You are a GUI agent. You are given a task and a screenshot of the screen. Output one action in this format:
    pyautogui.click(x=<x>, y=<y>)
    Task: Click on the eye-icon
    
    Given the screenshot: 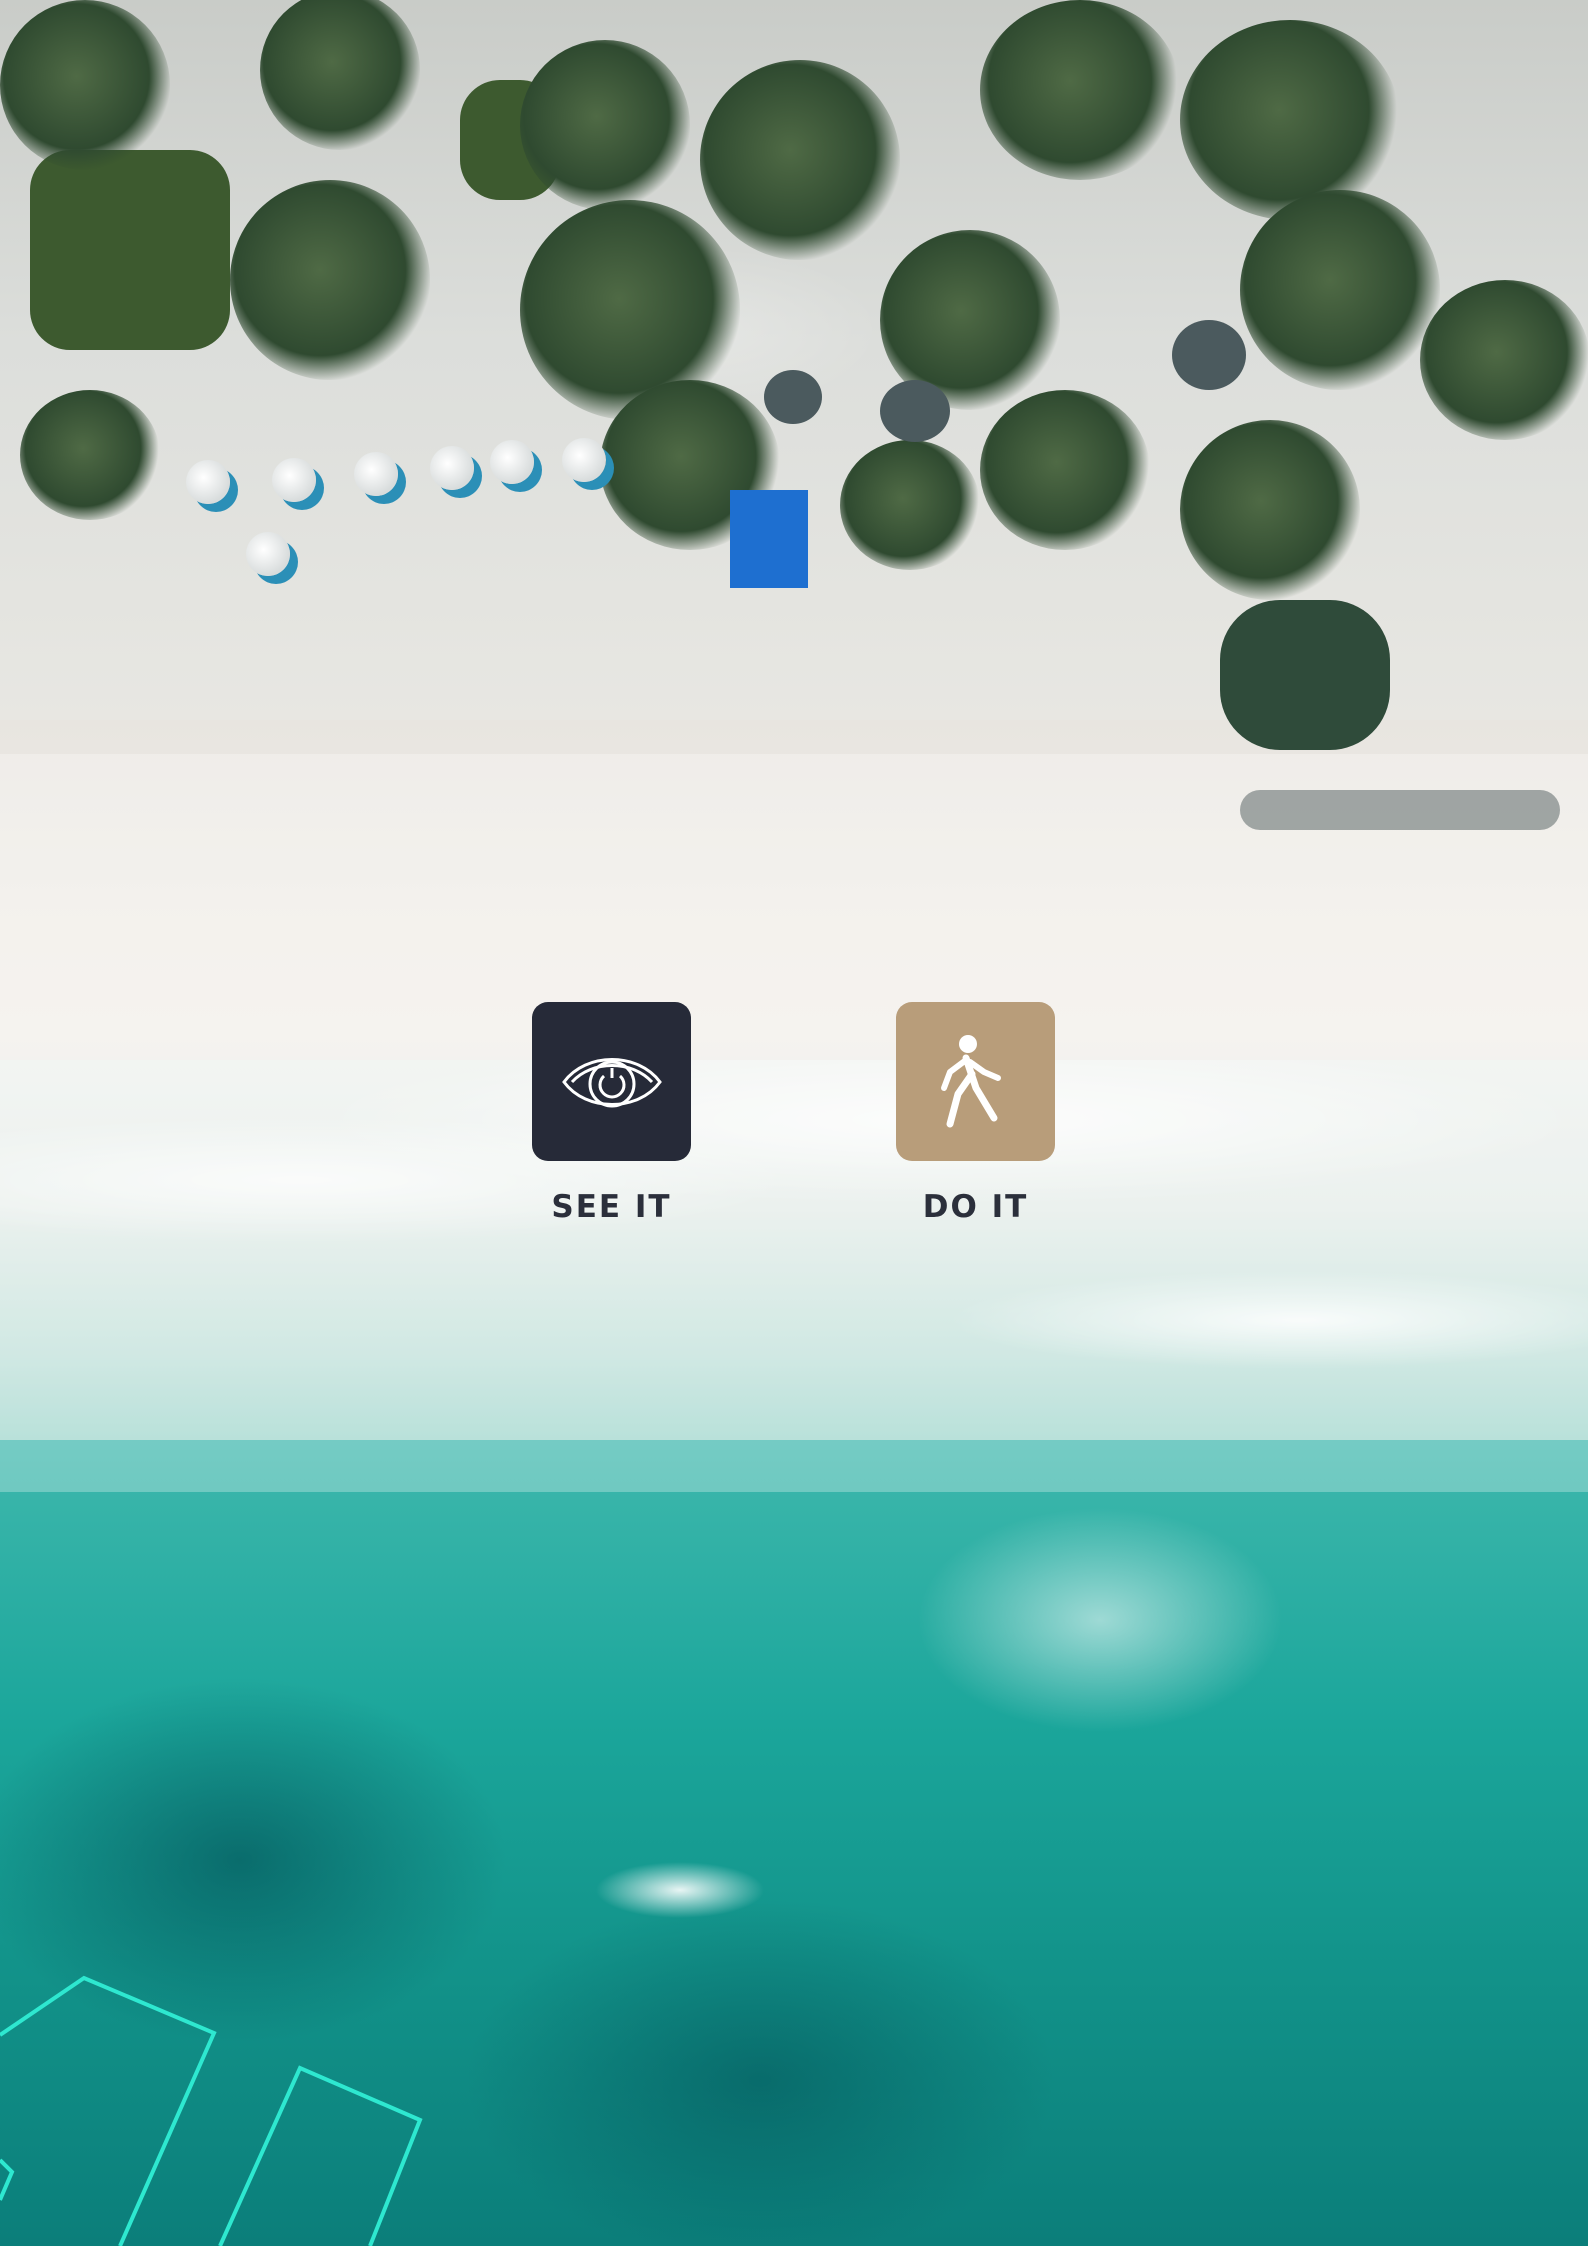 What is the action you would take?
    pyautogui.click(x=611, y=1082)
    